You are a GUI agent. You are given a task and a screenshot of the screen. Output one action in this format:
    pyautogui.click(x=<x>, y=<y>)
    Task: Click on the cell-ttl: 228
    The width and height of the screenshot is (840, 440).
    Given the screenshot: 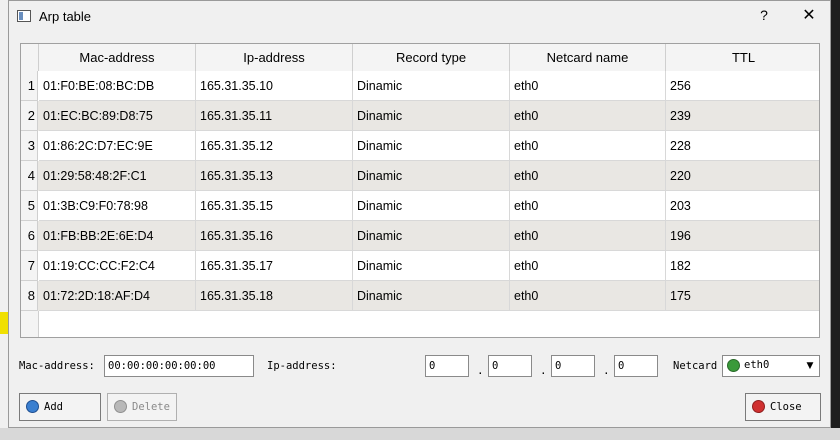 What is the action you would take?
    pyautogui.click(x=742, y=146)
    